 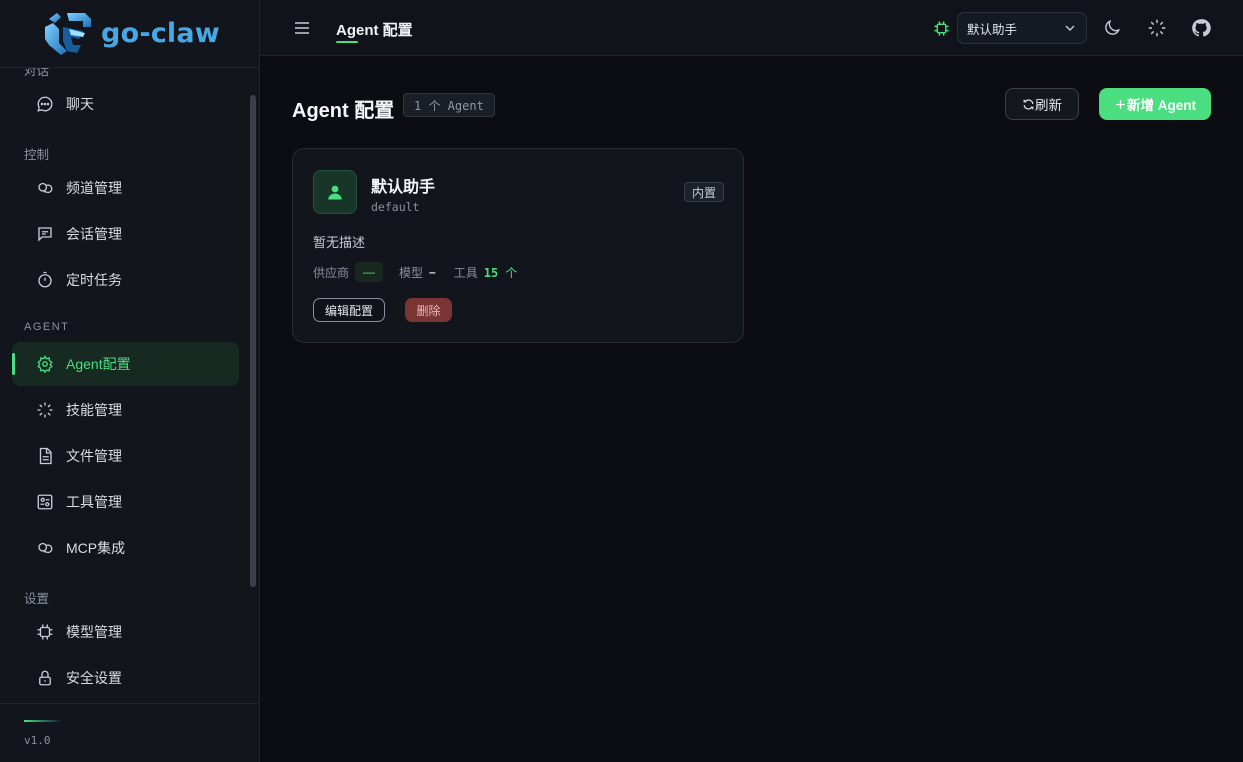 I want to click on sidebar-item-channels: 频道管理, so click(x=125, y=188).